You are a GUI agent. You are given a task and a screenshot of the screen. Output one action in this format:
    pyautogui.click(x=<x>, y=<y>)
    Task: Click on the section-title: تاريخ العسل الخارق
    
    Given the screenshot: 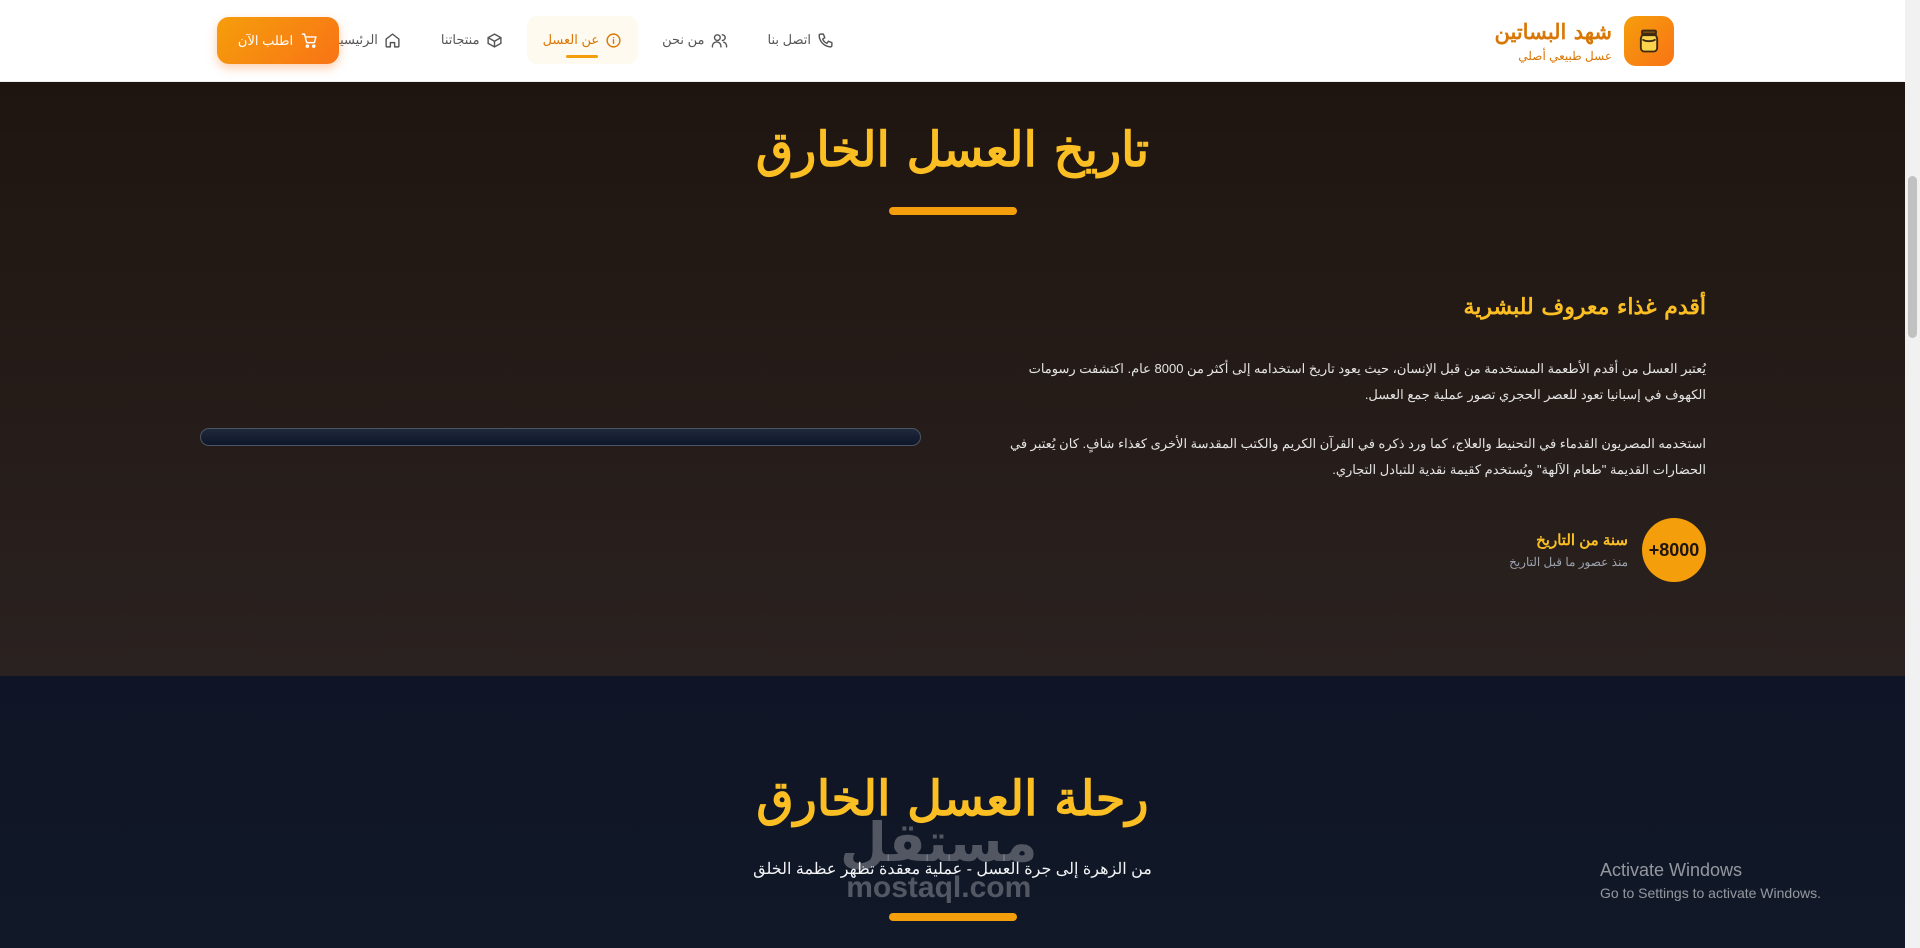 What is the action you would take?
    pyautogui.click(x=952, y=150)
    